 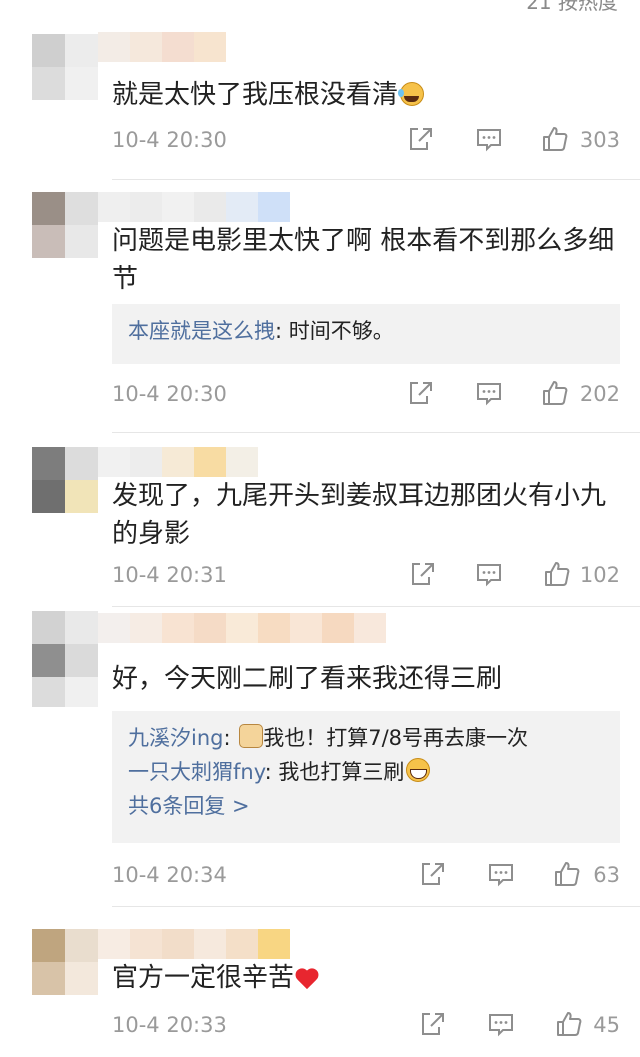 What do you see at coordinates (334, 331) in the screenshot?
I see `reply-text: : 时间不够。` at bounding box center [334, 331].